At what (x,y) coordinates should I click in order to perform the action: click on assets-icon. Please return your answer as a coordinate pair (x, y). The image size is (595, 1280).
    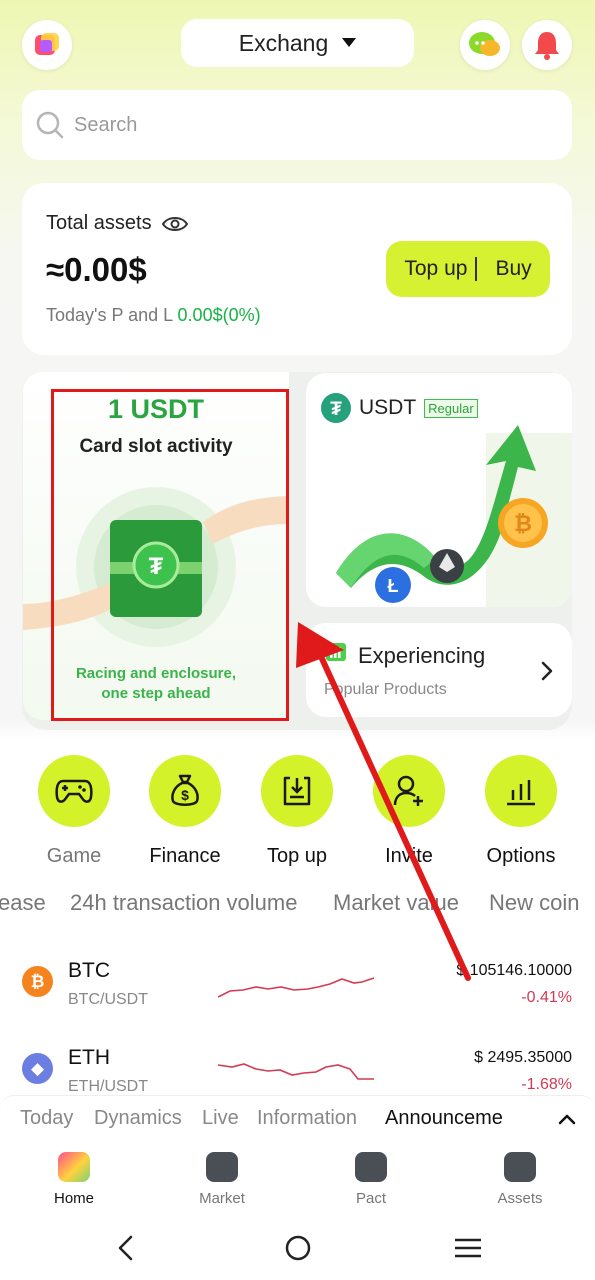
    Looking at the image, I should click on (520, 1167).